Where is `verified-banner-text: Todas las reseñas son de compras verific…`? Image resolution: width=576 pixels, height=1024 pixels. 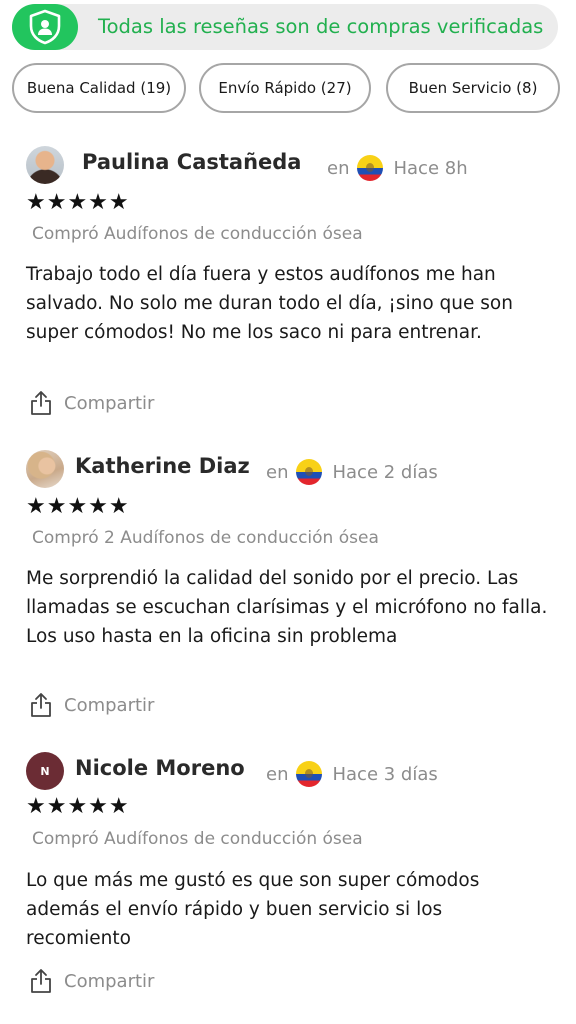 verified-banner-text: Todas las reseñas son de compras verific… is located at coordinates (321, 26).